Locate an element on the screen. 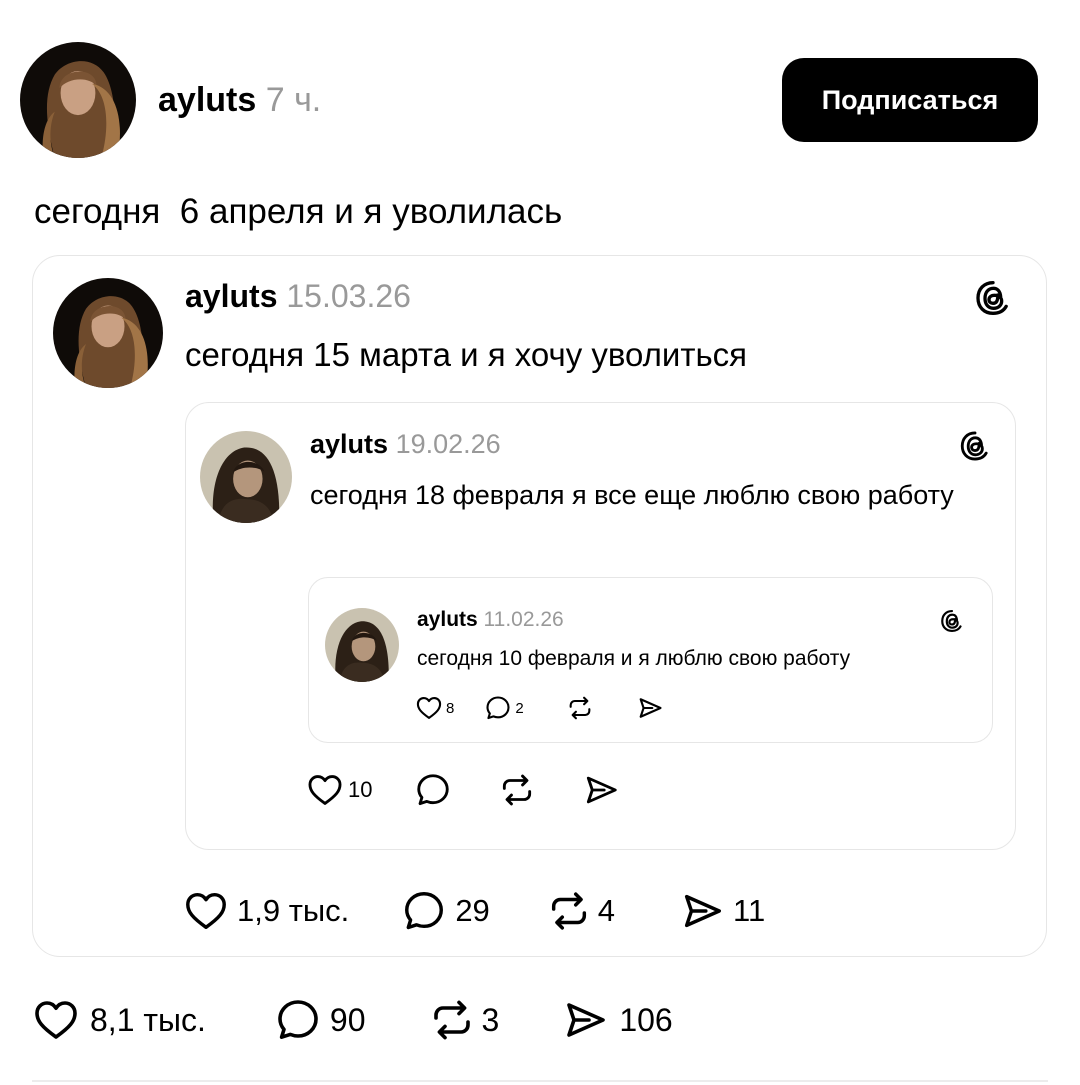 This screenshot has width=1080, height=1085. like-count: 8 is located at coordinates (450, 708).